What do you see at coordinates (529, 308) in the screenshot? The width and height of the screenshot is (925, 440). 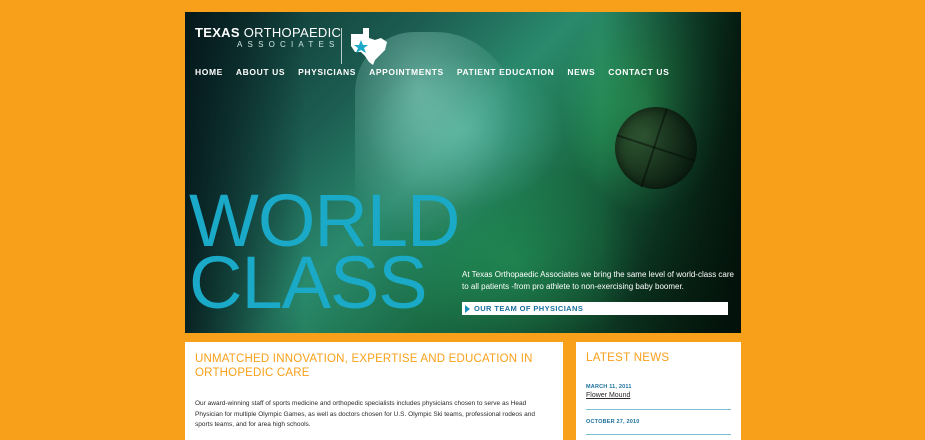 I see `our-team-button-label: OUR TEAM OF PHYSICIANS` at bounding box center [529, 308].